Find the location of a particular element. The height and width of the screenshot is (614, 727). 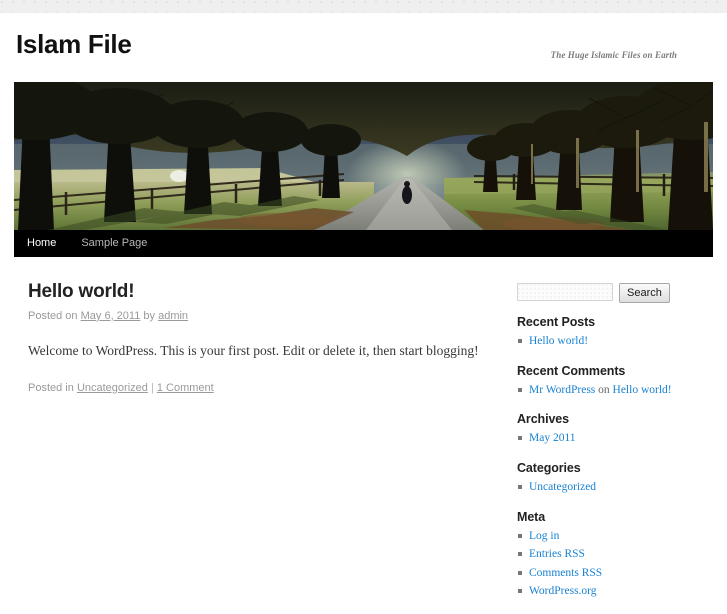

list-item: Mr WordPress on Hello world! is located at coordinates (608, 390).